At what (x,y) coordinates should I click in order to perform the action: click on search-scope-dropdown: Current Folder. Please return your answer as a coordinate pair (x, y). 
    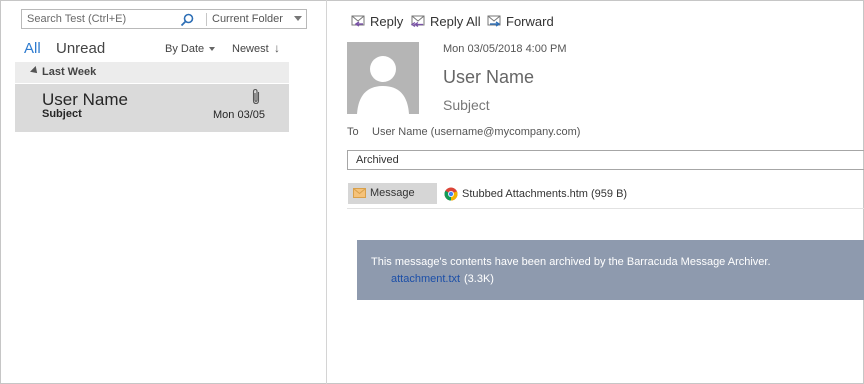
    Looking at the image, I should click on (247, 19).